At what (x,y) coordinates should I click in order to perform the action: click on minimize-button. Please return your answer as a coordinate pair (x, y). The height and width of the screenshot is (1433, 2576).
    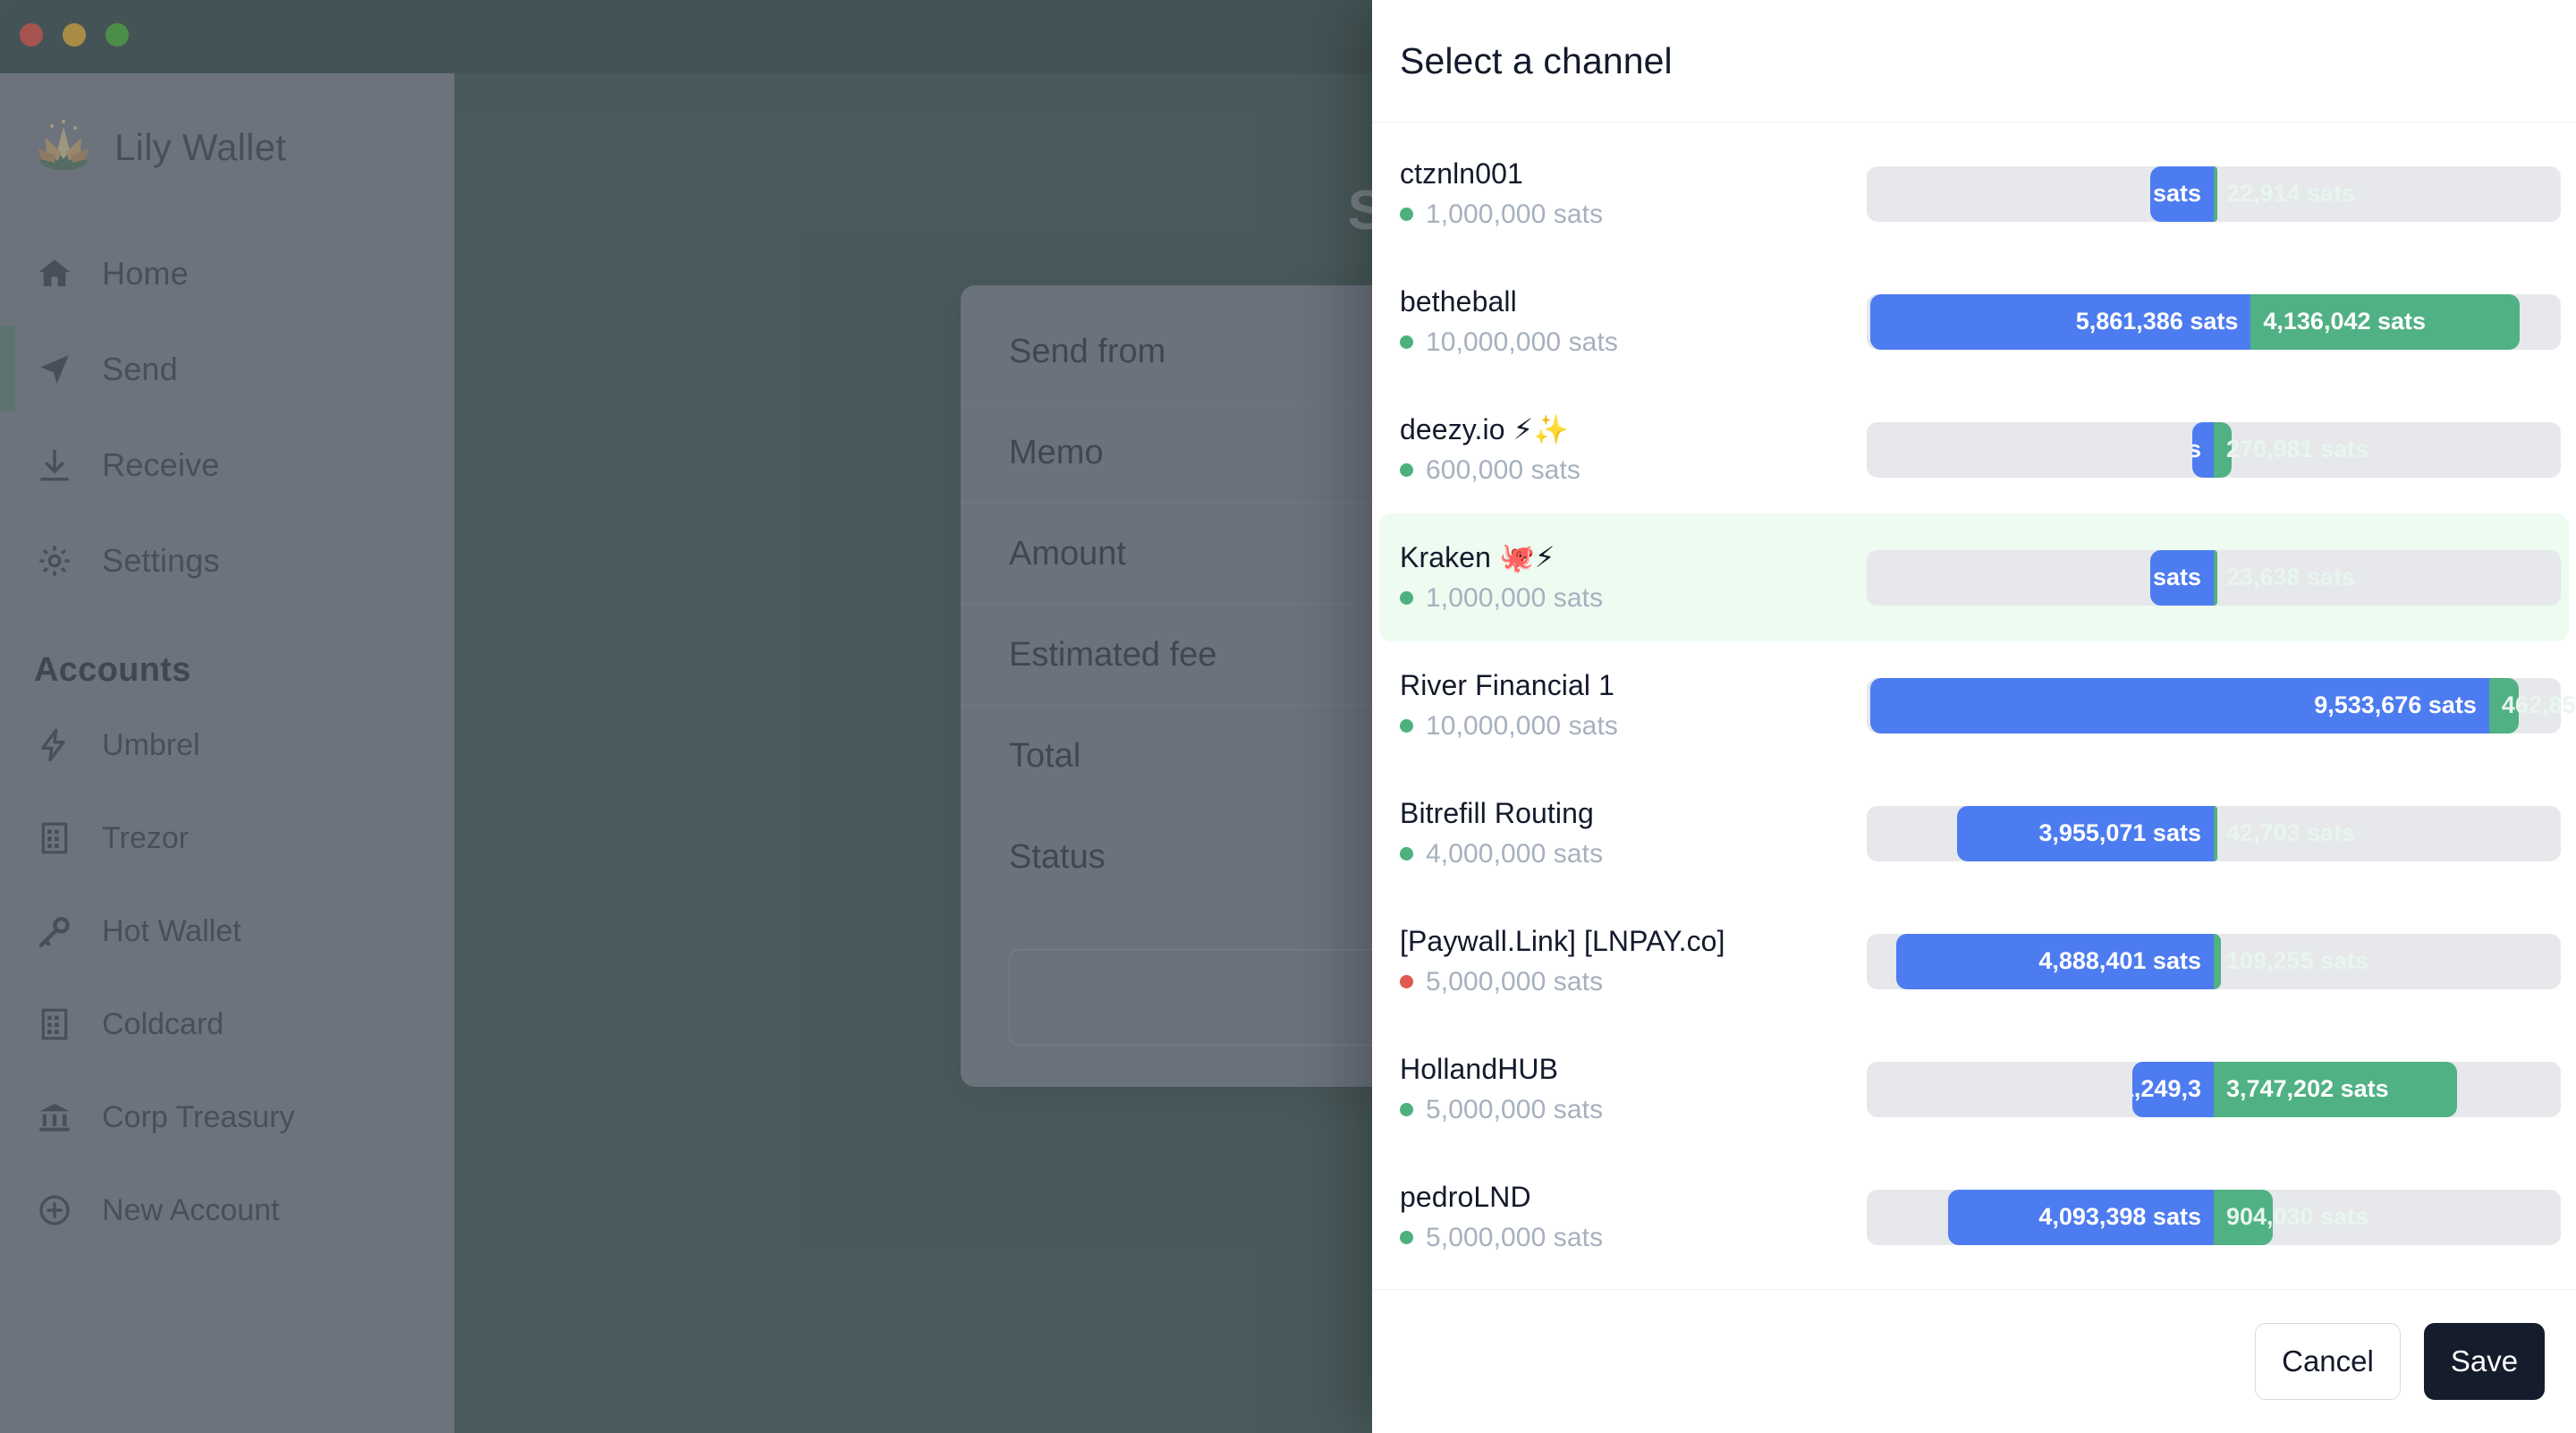
    Looking at the image, I should click on (74, 35).